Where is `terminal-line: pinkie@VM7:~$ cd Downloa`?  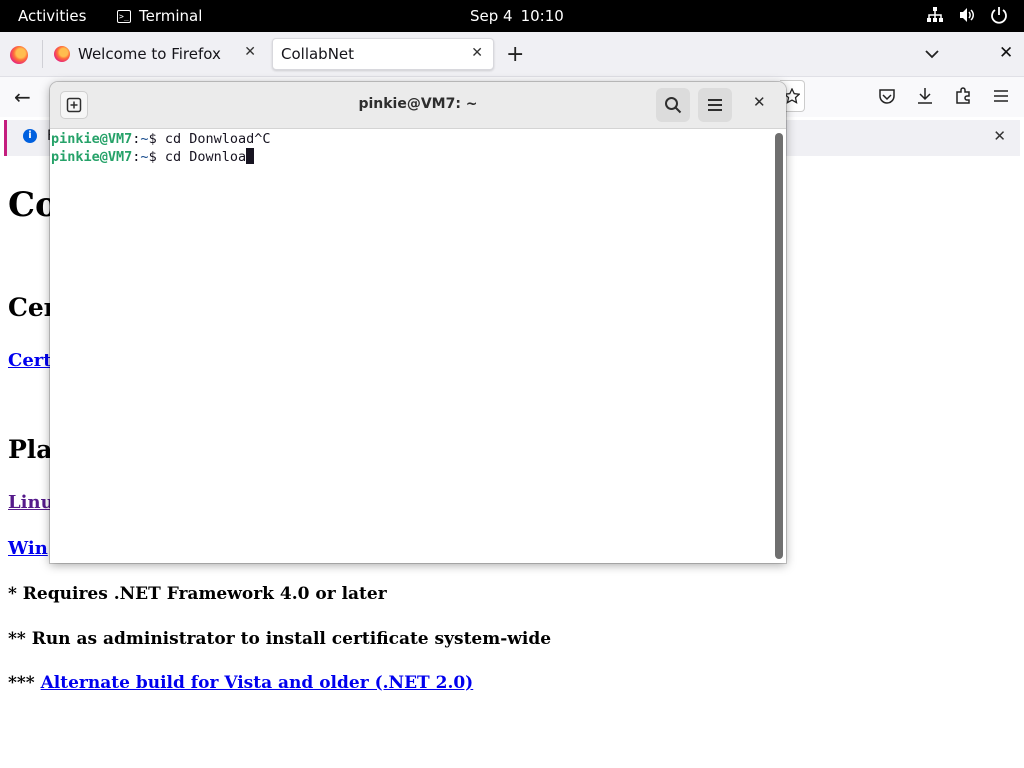 terminal-line: pinkie@VM7:~$ cd Downloa is located at coordinates (153, 157).